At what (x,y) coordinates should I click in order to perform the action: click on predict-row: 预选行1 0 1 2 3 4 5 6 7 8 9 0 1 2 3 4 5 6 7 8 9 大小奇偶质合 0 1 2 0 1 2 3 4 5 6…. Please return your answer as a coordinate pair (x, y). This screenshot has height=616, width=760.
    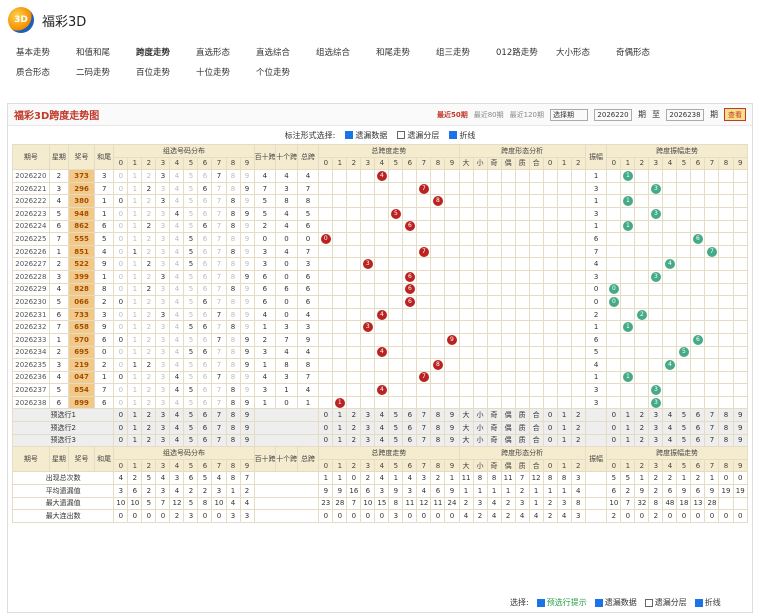
    Looking at the image, I should click on (379, 415).